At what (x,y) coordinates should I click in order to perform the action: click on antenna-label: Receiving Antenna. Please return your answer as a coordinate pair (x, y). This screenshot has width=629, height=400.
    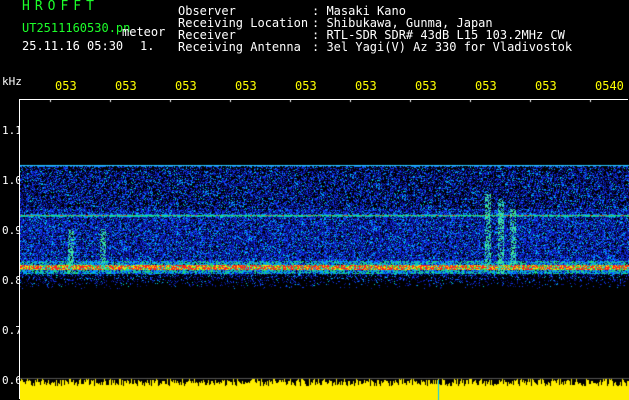
    Looking at the image, I should click on (239, 47).